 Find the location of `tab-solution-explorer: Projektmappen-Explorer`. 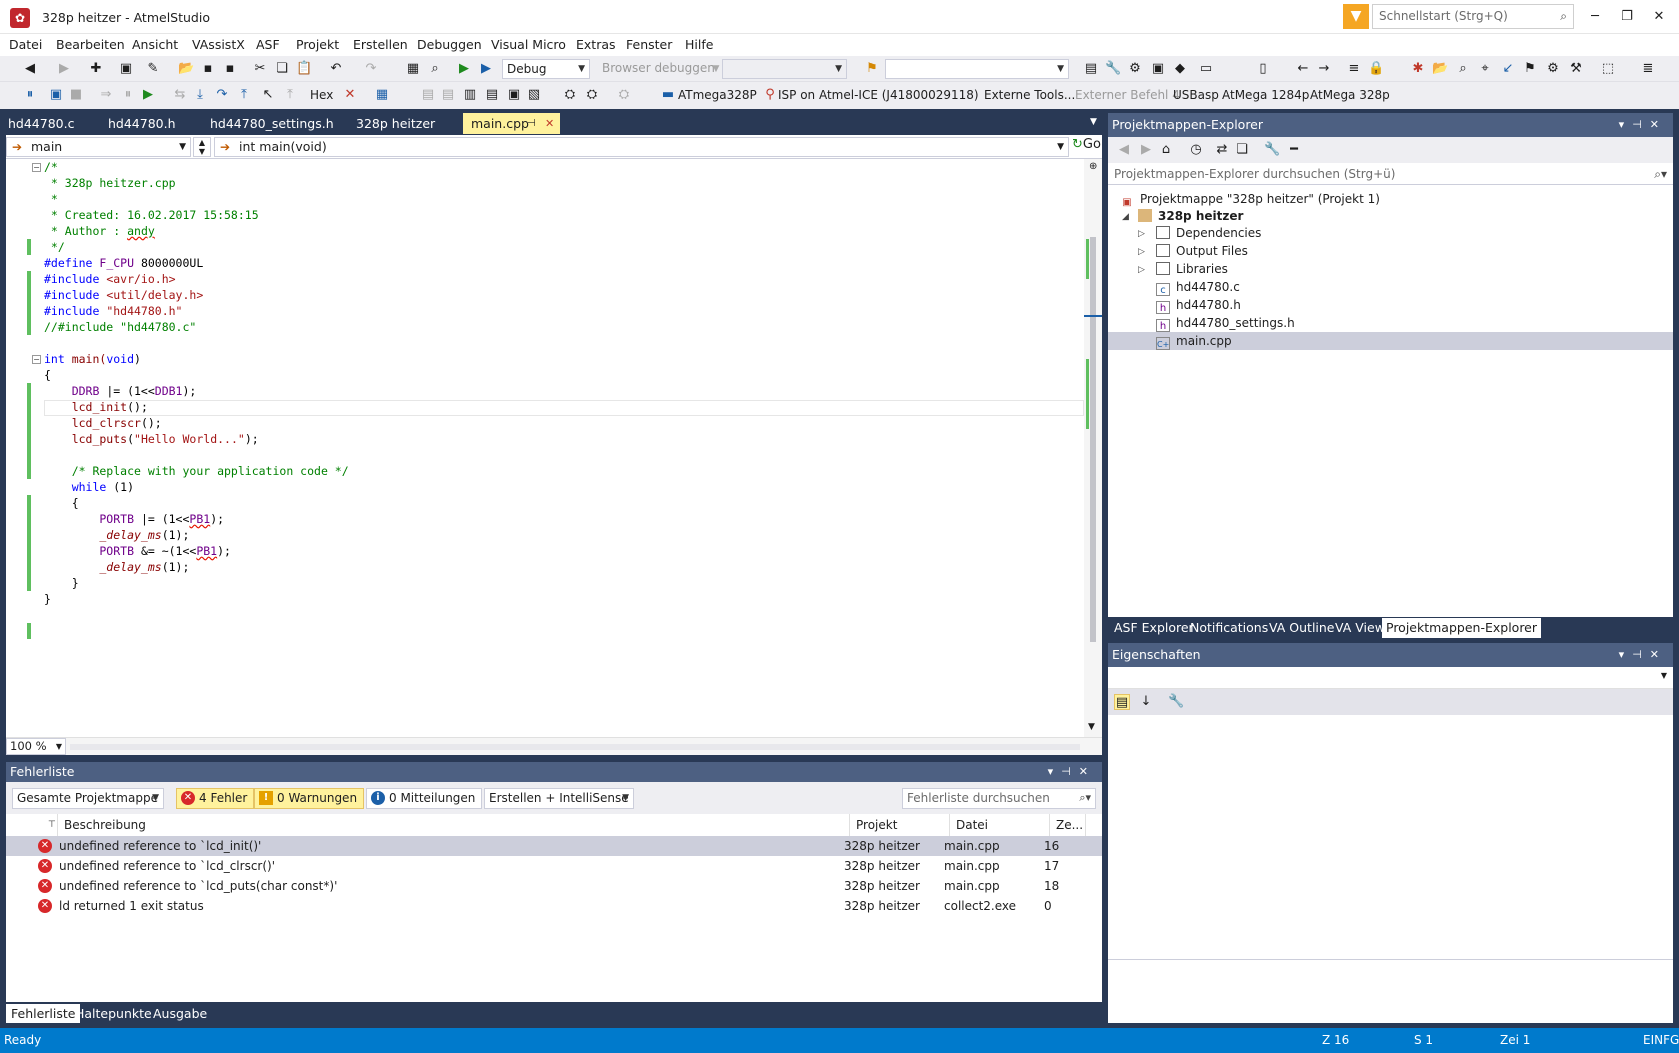

tab-solution-explorer: Projektmappen-Explorer is located at coordinates (1462, 628).